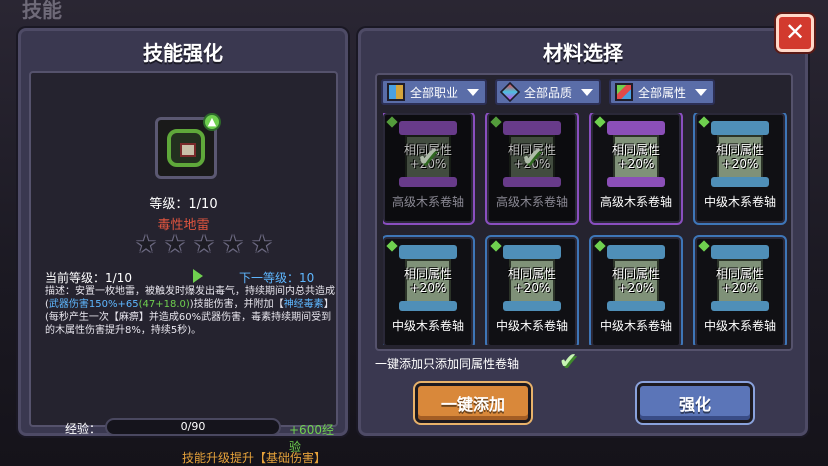 Image resolution: width=828 pixels, height=466 pixels. I want to click on filter-label: 全部属性, so click(662, 92).